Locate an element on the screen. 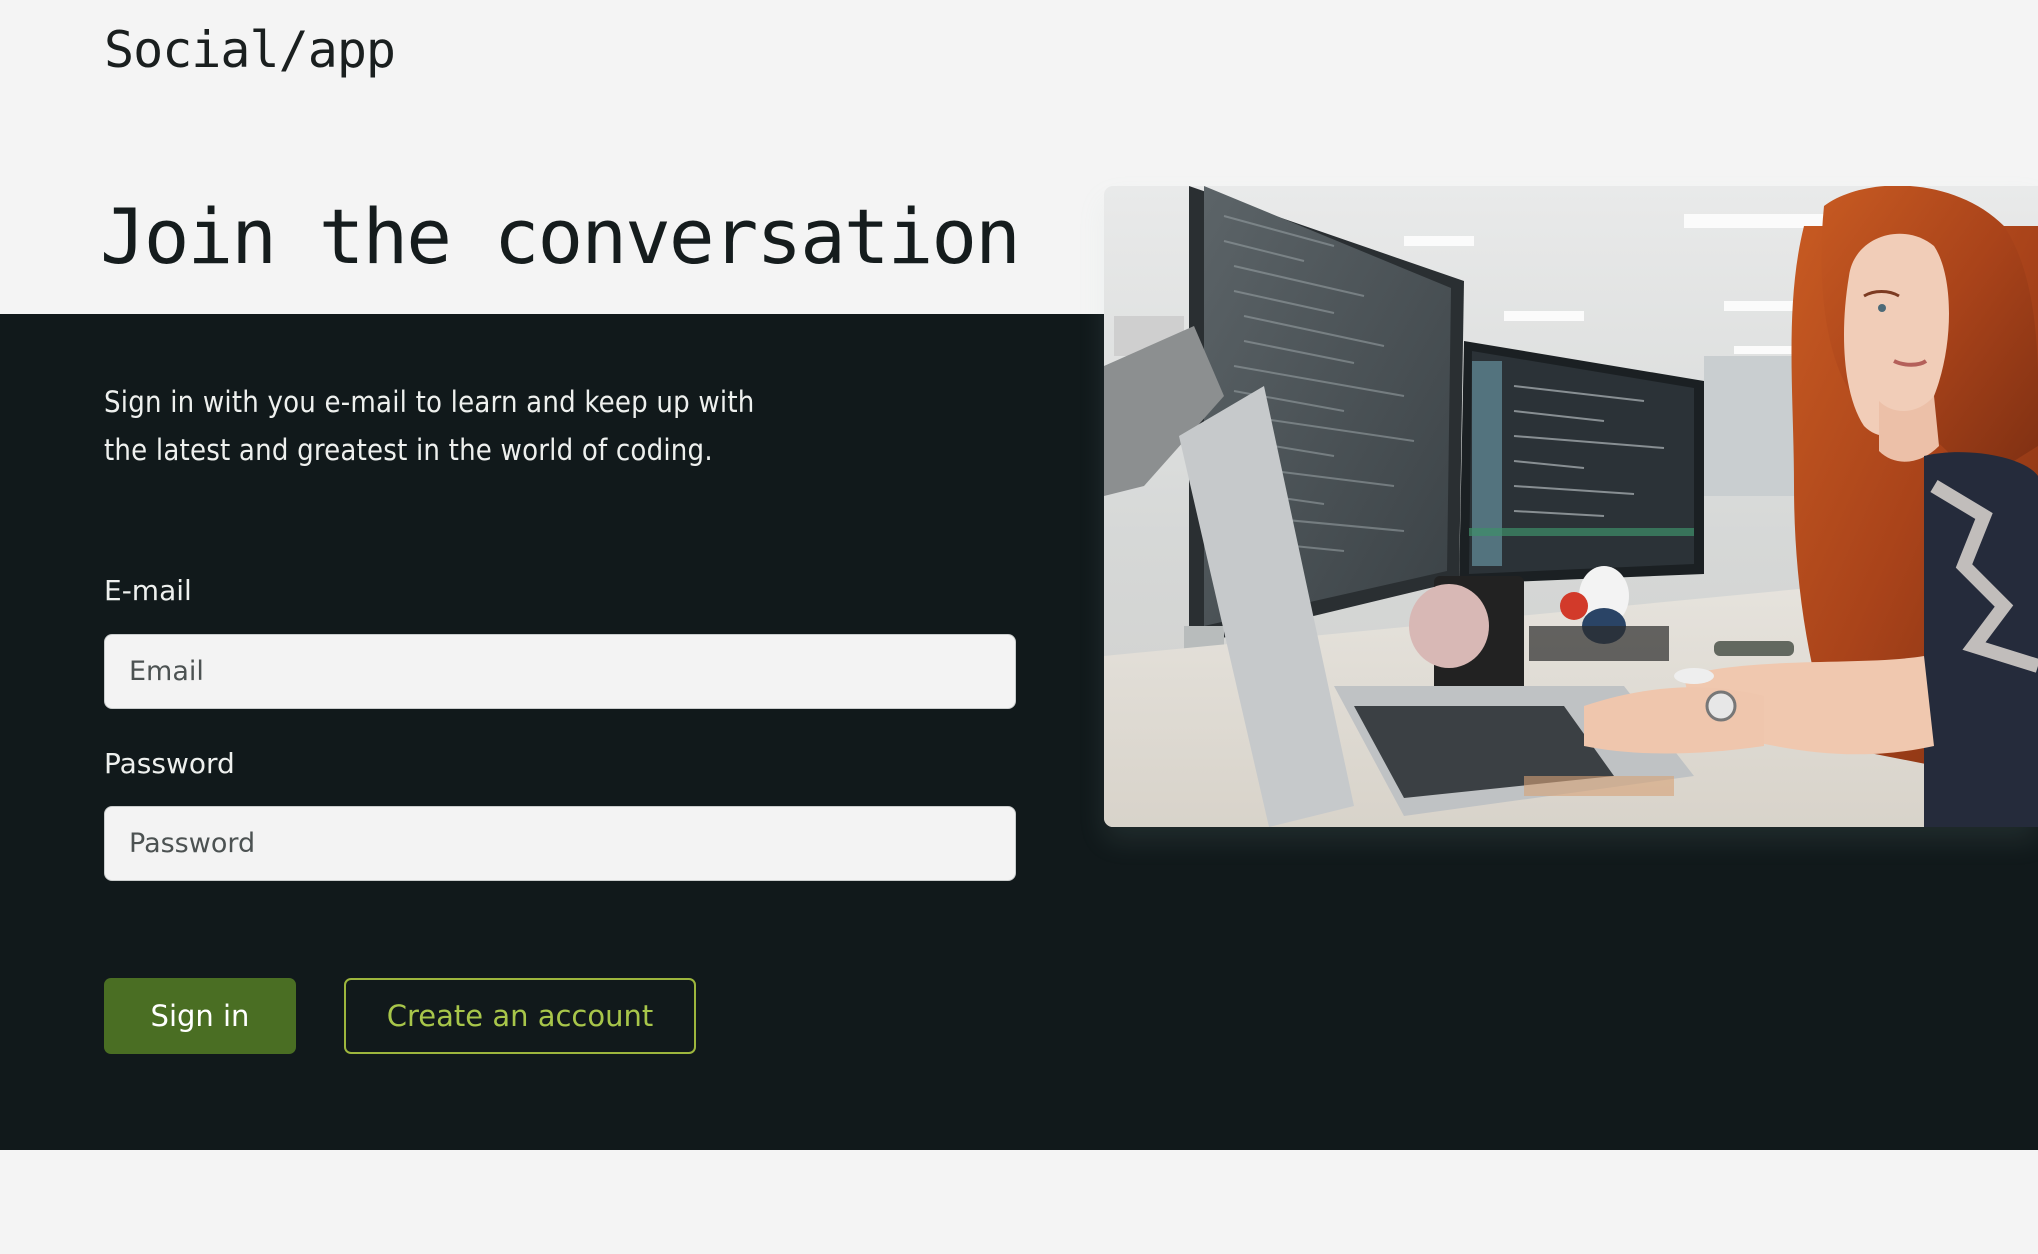 This screenshot has width=2038, height=1254. create-account-button: Create an account is located at coordinates (520, 1016).